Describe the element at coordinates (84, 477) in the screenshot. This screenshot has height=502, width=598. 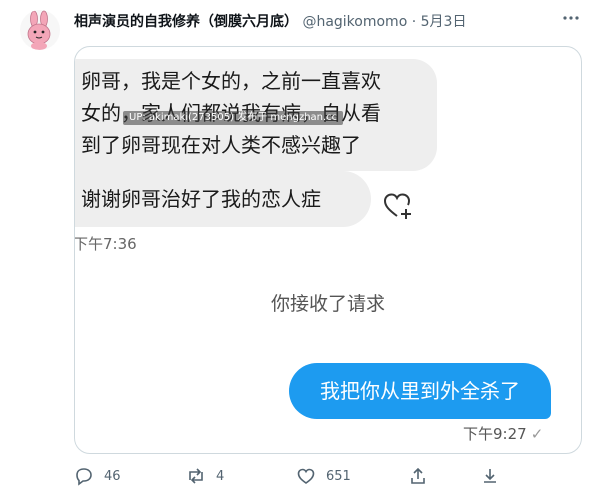
I see `reply-icon` at that location.